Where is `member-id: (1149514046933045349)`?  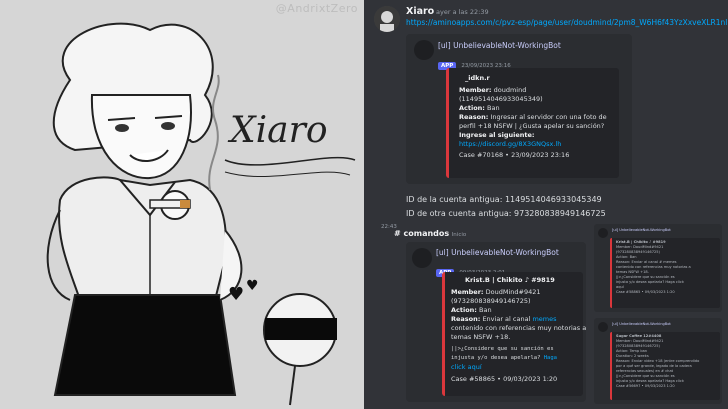
member-id: (1149514046933045349) is located at coordinates (501, 99).